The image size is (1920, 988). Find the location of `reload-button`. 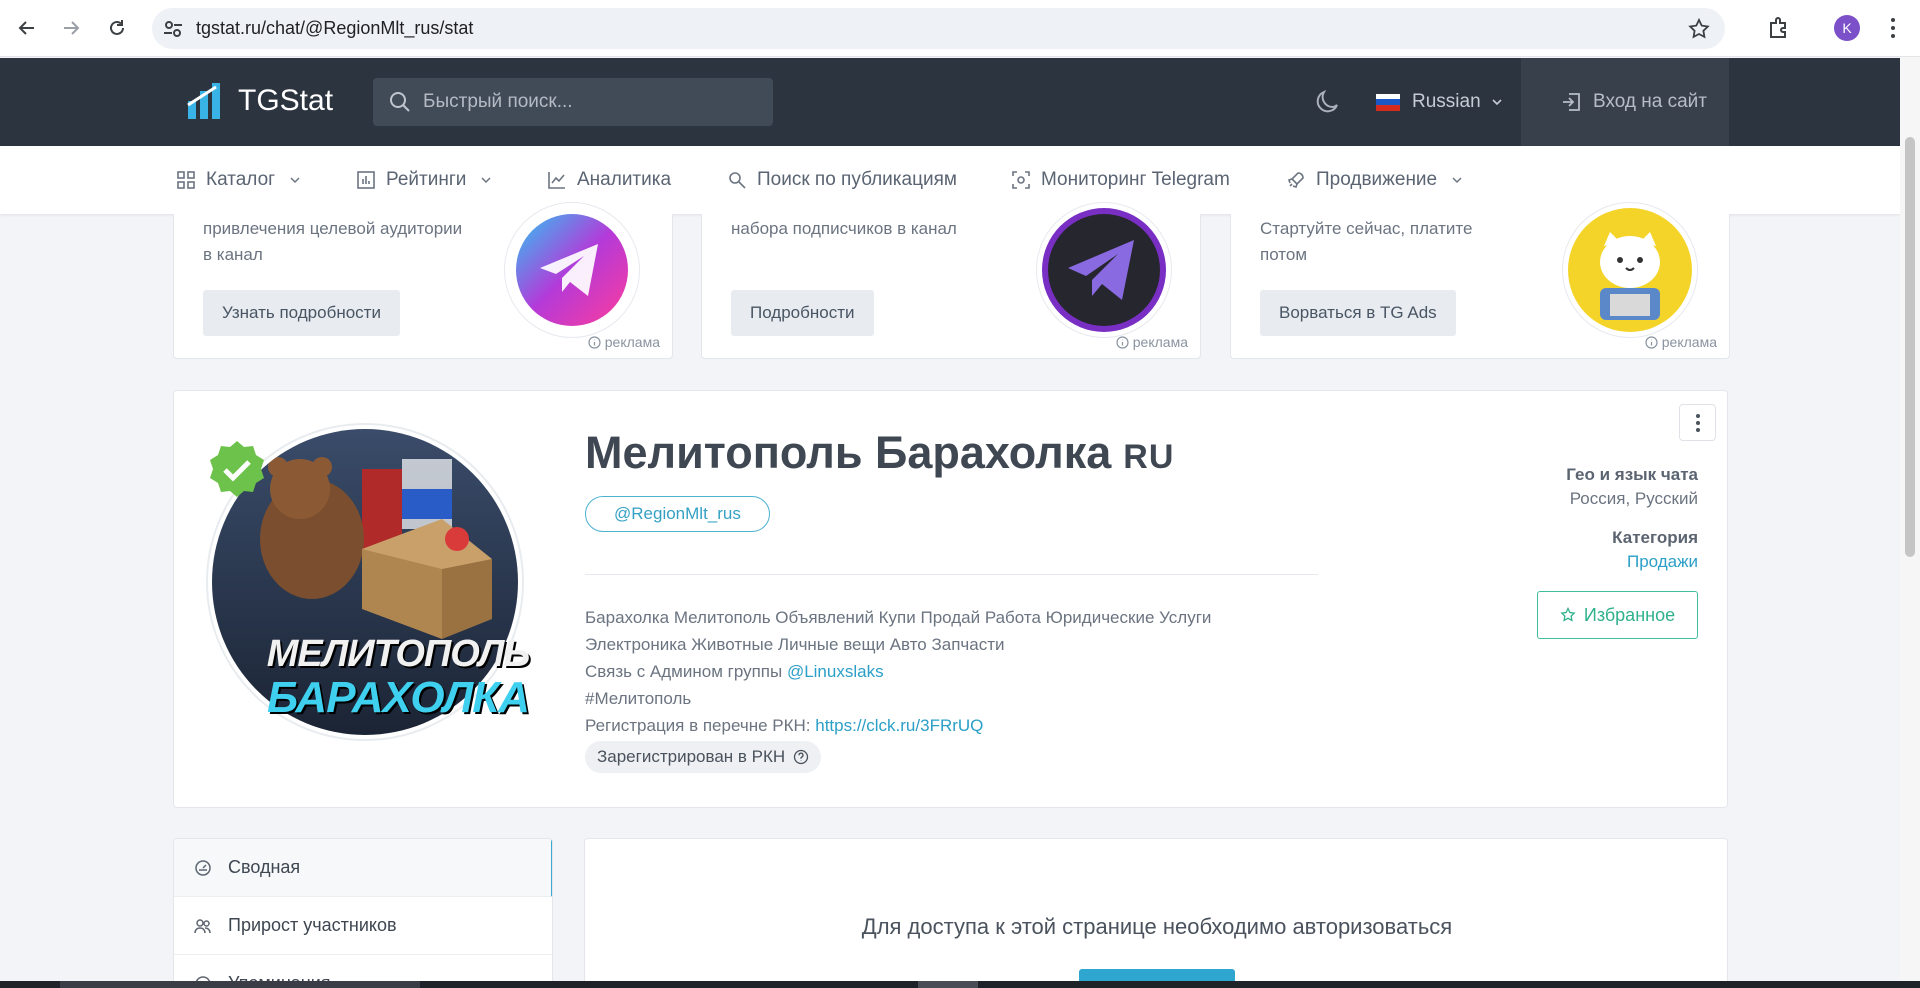

reload-button is located at coordinates (117, 28).